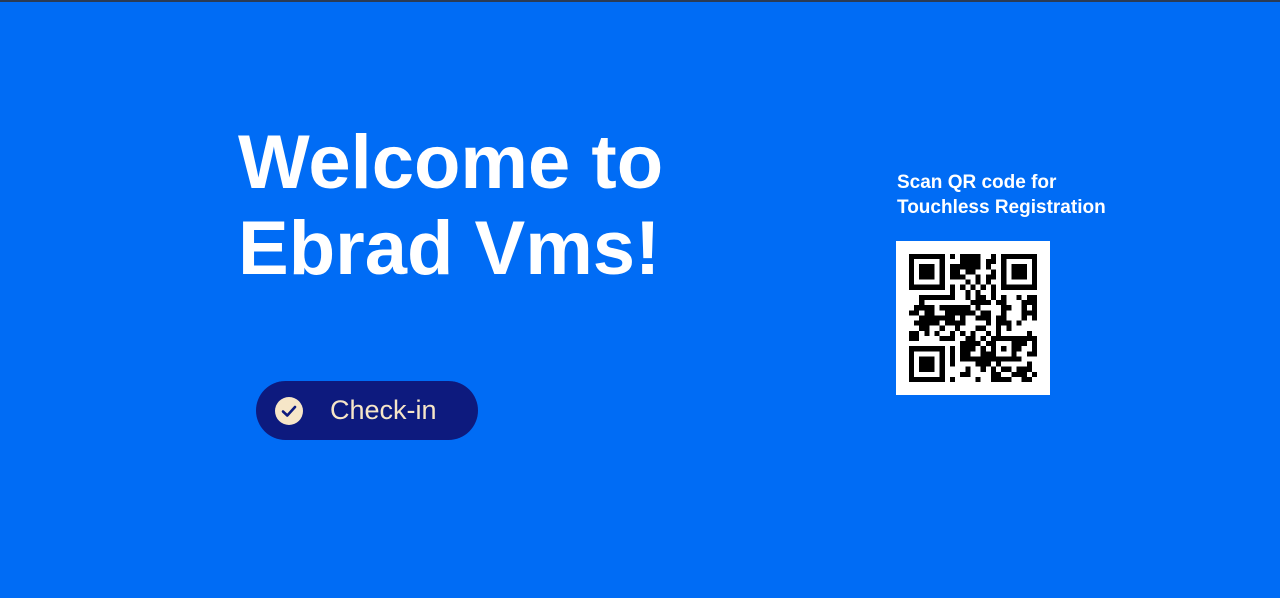  I want to click on qr-code-box, so click(973, 318).